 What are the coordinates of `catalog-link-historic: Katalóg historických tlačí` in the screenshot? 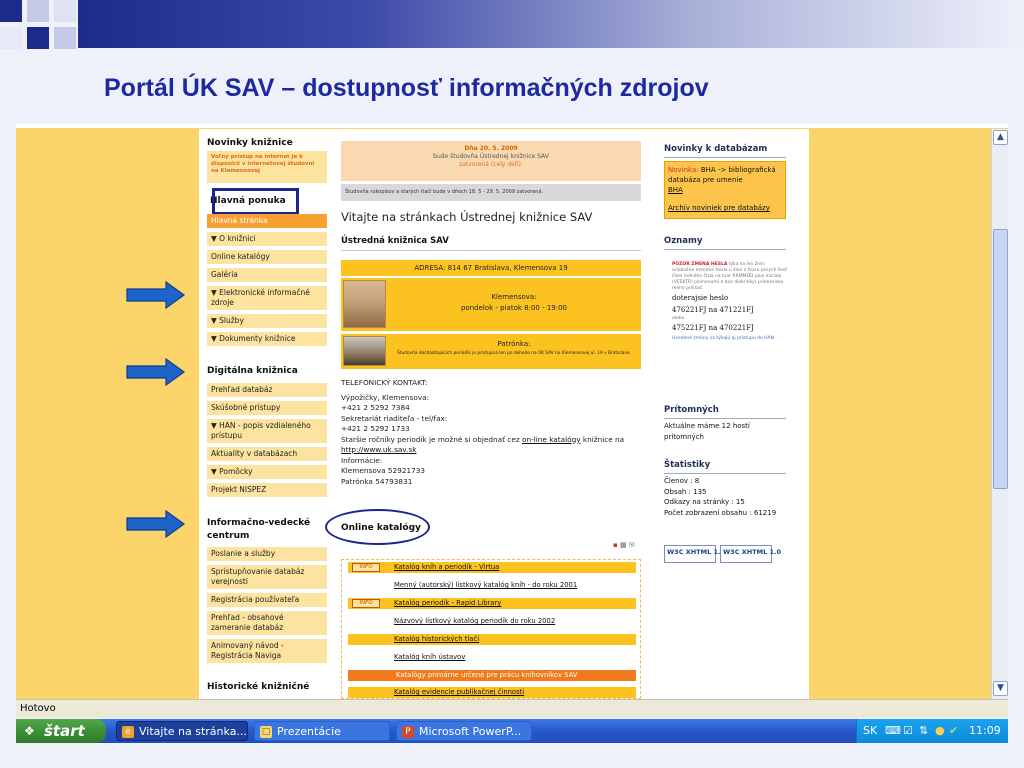 It's located at (436, 639).